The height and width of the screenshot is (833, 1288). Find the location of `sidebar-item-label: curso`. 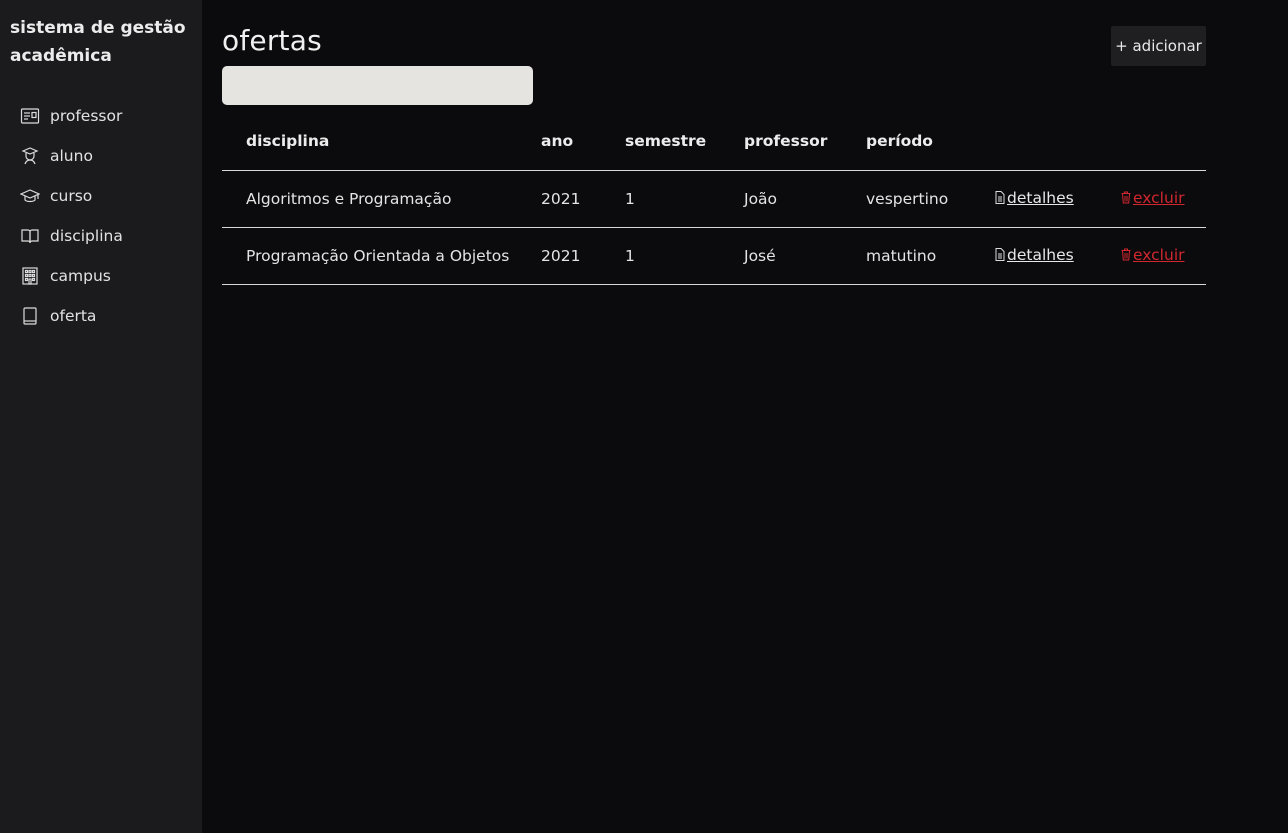

sidebar-item-label: curso is located at coordinates (71, 196).